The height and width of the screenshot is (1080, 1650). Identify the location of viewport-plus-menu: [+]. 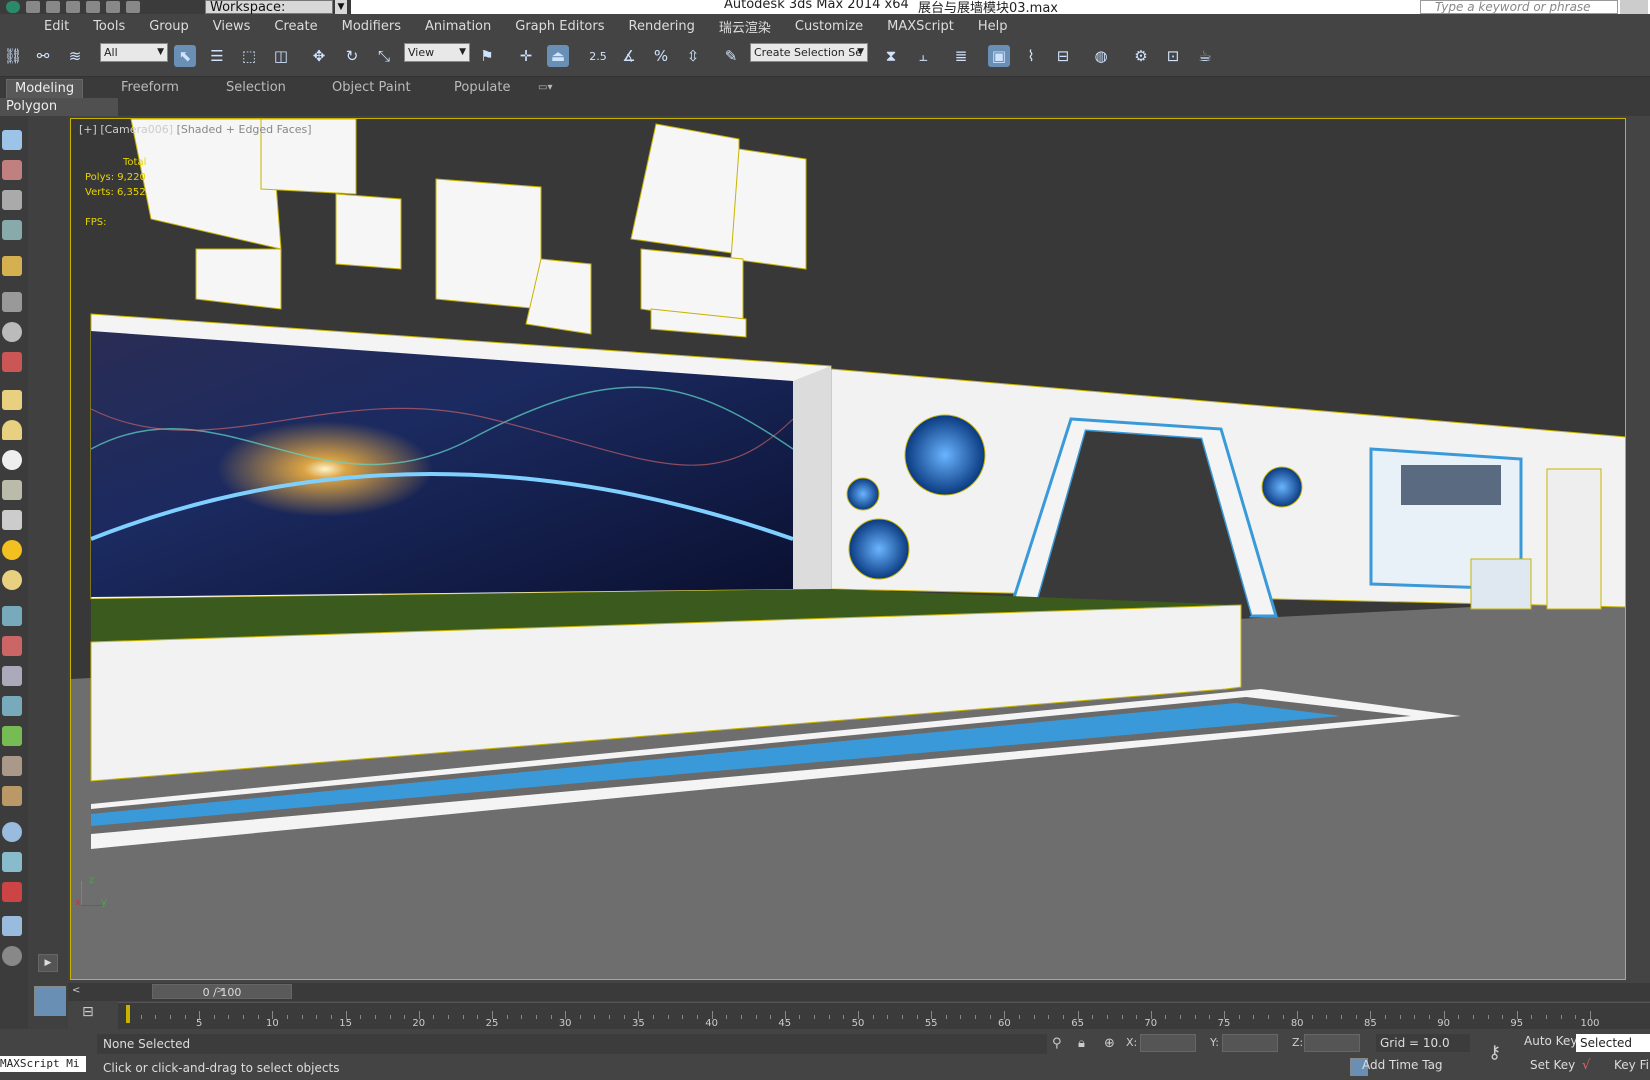
(88, 129).